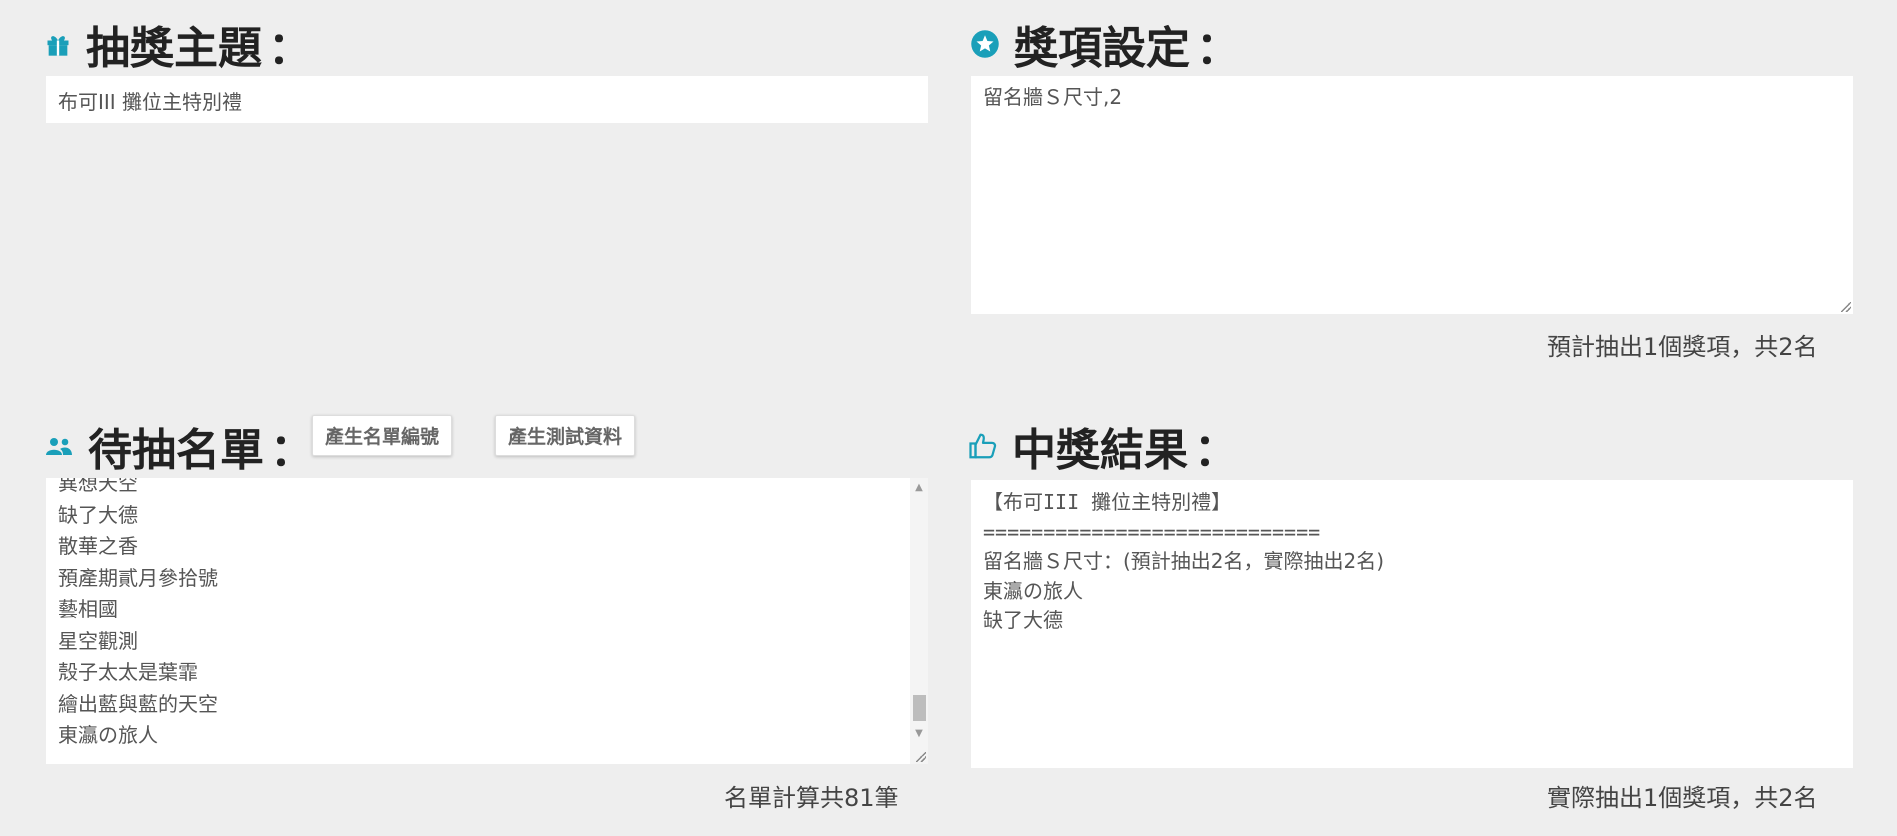  I want to click on prizes-colon: ：, so click(1218, 48).